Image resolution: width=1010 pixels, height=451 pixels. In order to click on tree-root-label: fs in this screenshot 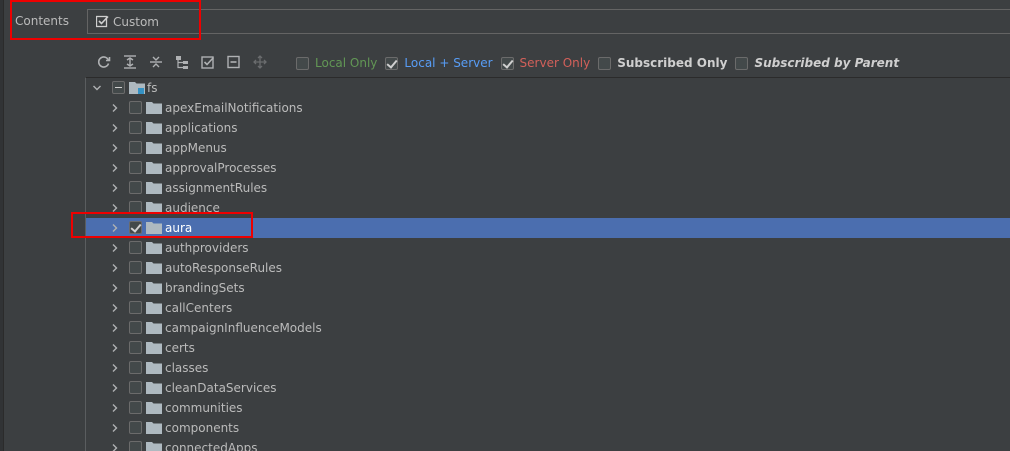, I will do `click(152, 88)`.